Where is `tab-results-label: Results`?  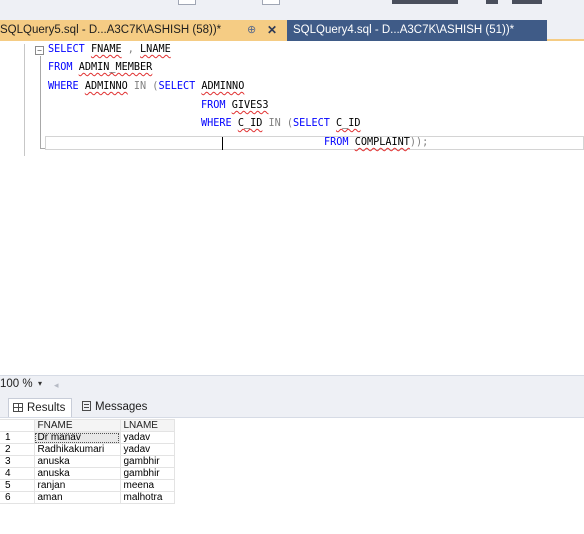
tab-results-label: Results is located at coordinates (46, 408).